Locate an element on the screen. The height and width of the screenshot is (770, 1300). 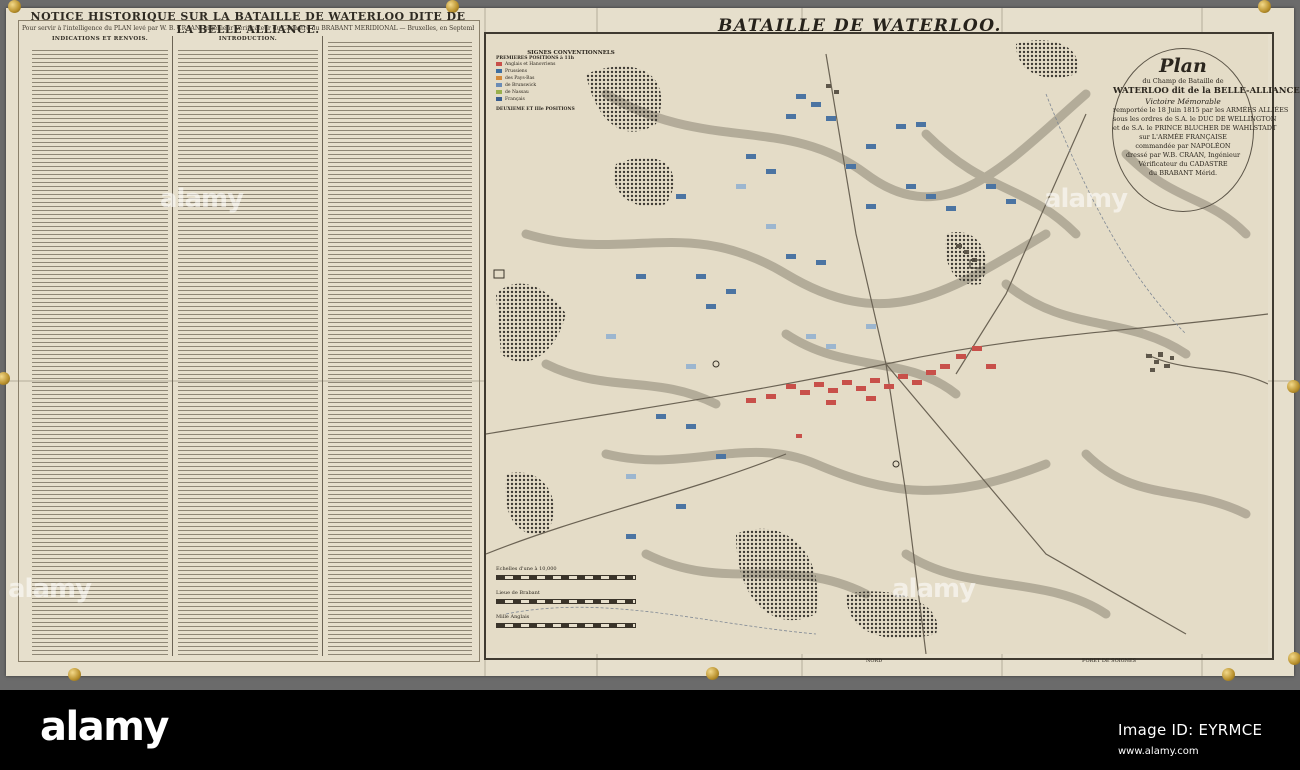
stock-footer: alamy Image ID: EYRMCE www.alamy.com is located at coordinates (650, 730).